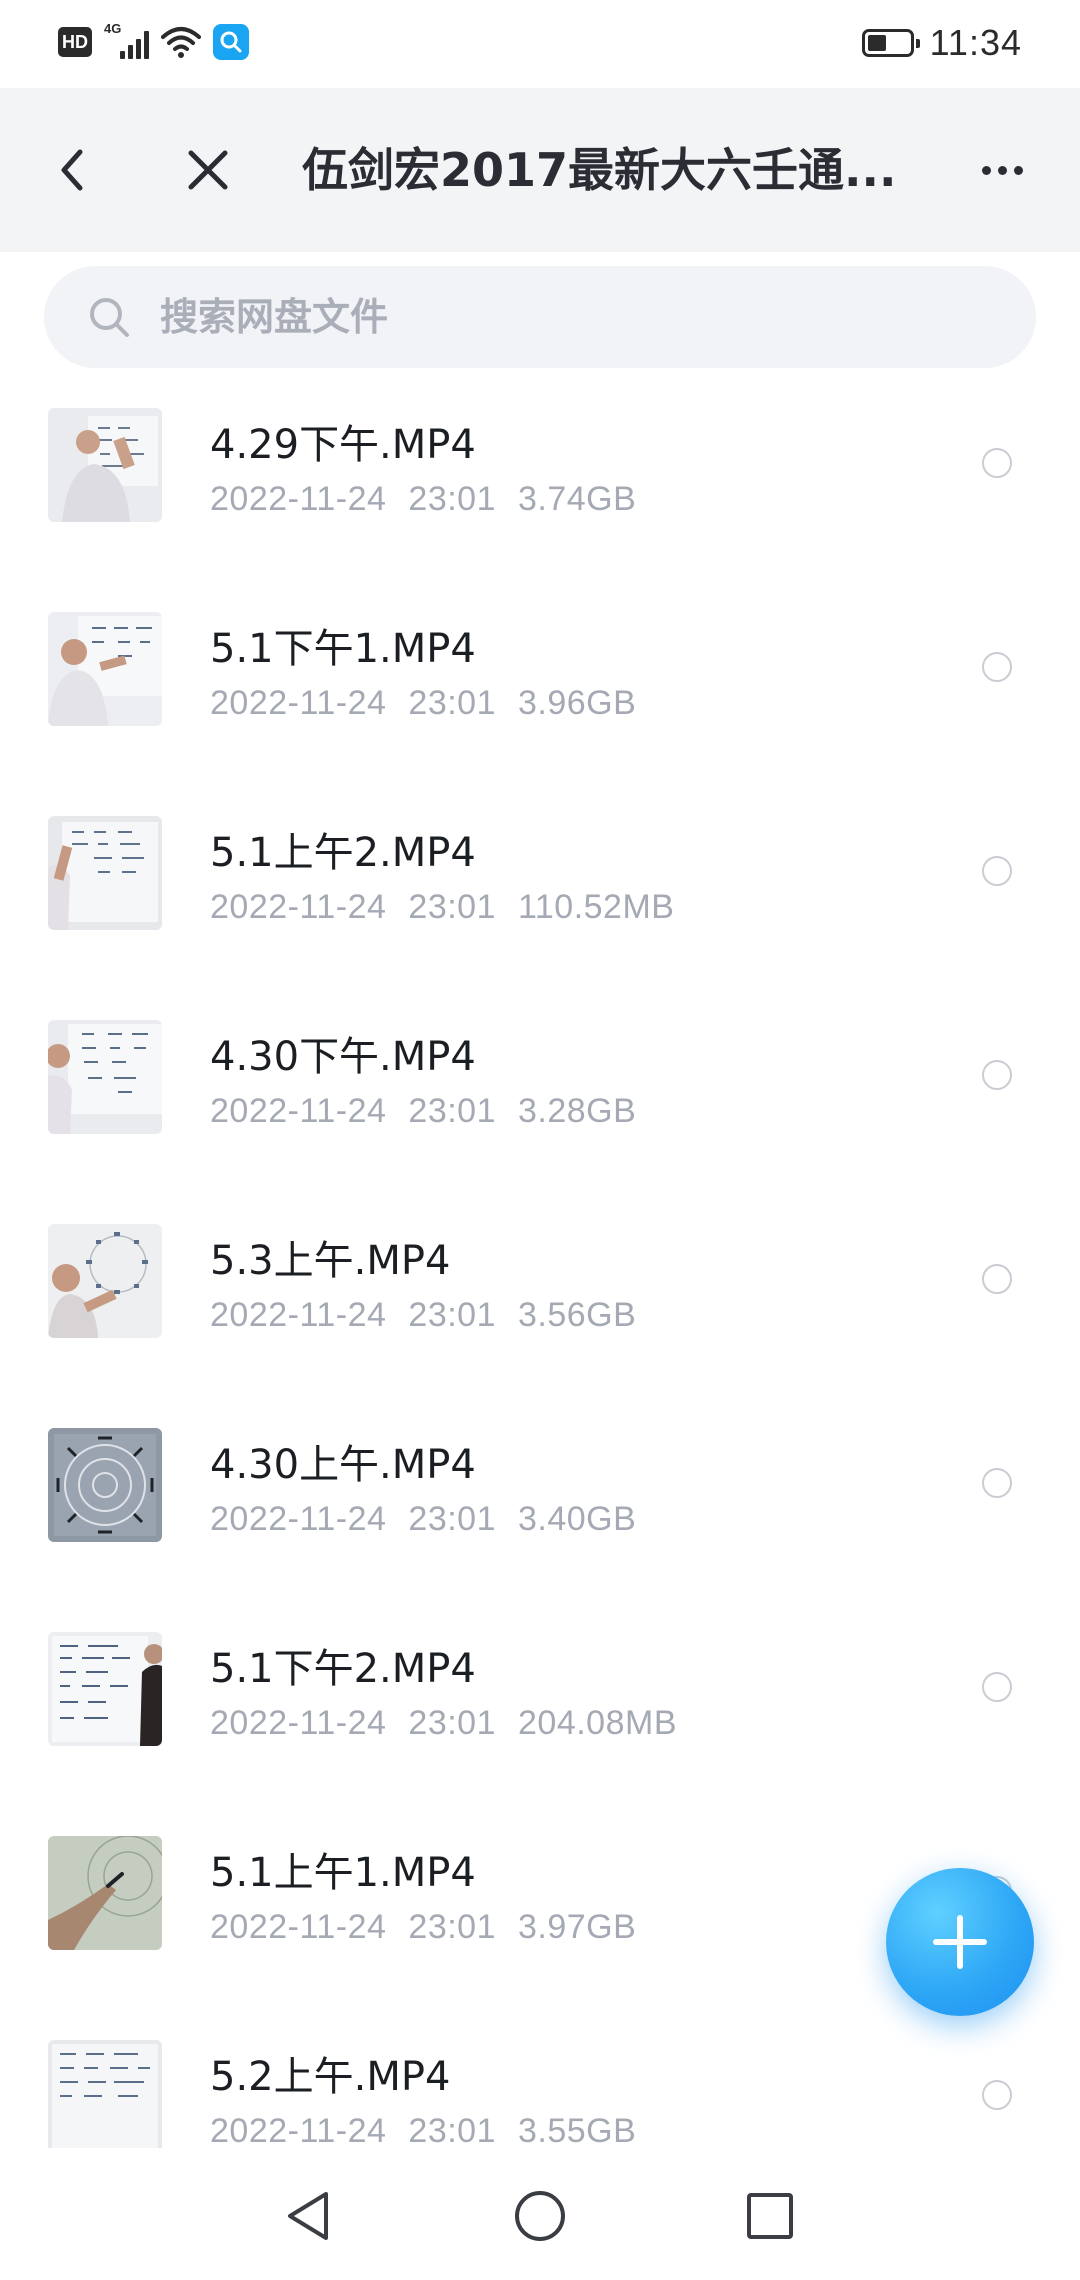 The image size is (1080, 2280). I want to click on system-back-button, so click(308, 2216).